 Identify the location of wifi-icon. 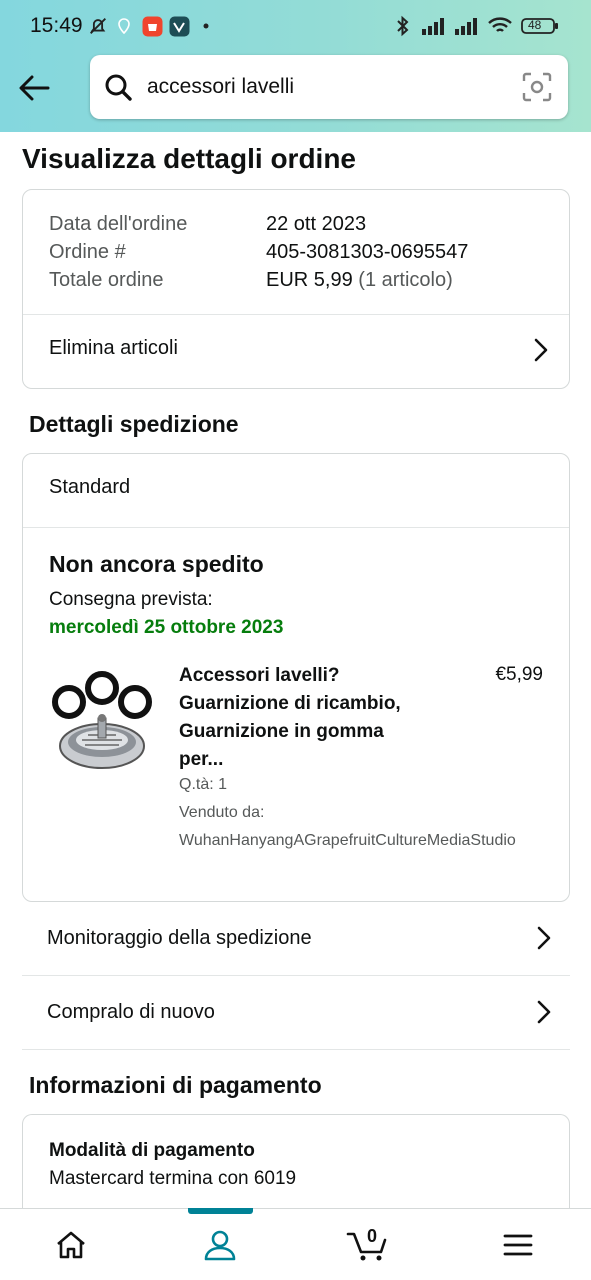
(500, 26).